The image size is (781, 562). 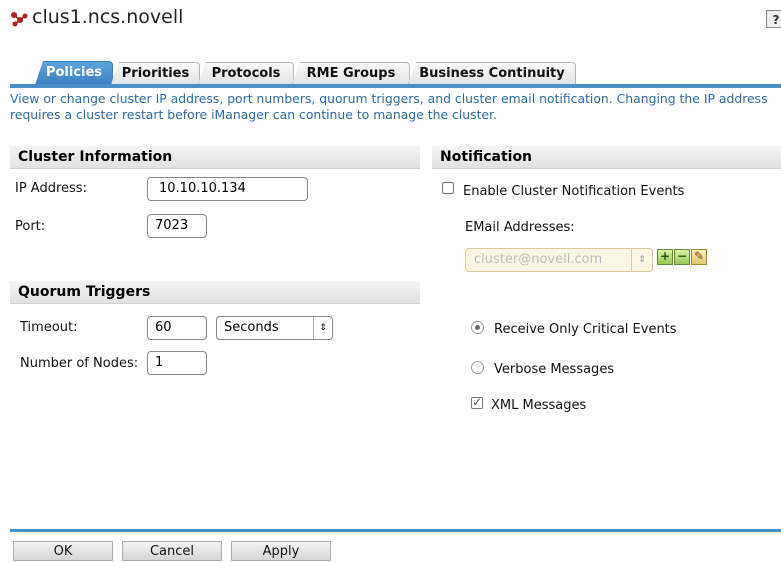 I want to click on radio-critical-events, so click(x=477, y=327).